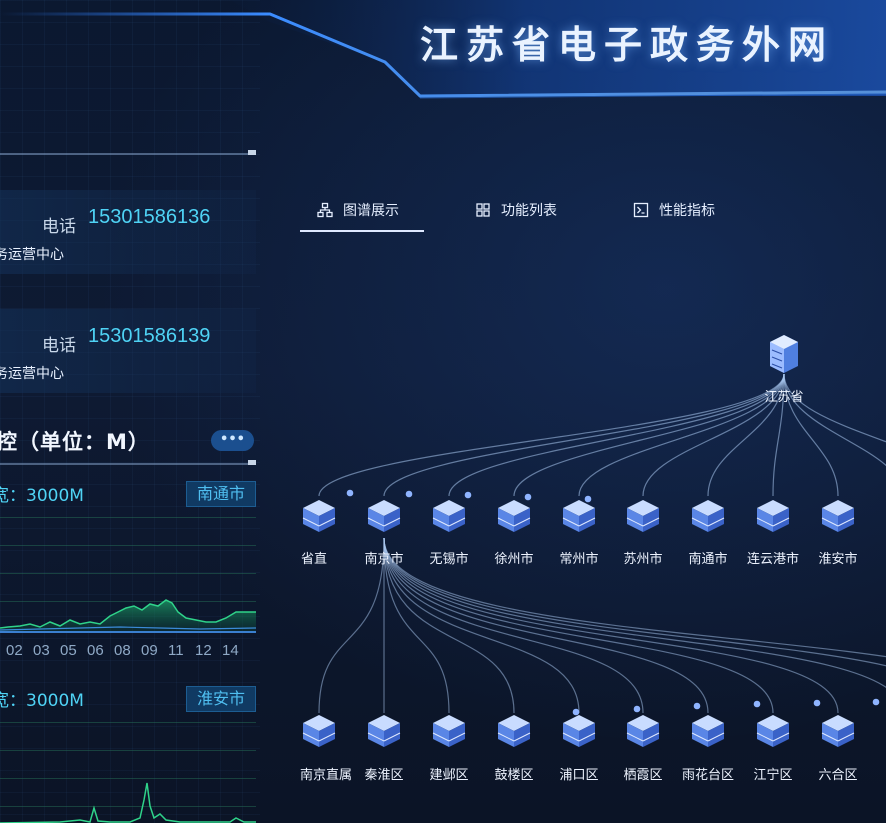  Describe the element at coordinates (708, 773) in the screenshot. I see `node-level2-label: 雨花台区` at that location.